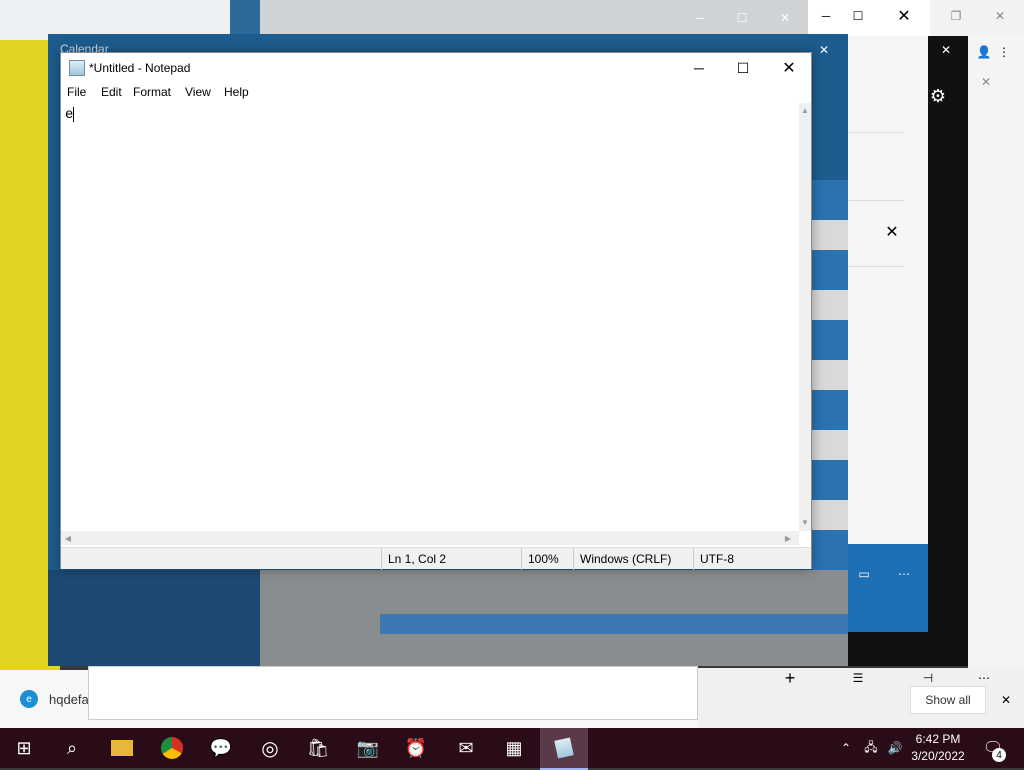  Describe the element at coordinates (996, 366) in the screenshot. I see `background-browser-strip: 👤 ⋮ ✕` at that location.